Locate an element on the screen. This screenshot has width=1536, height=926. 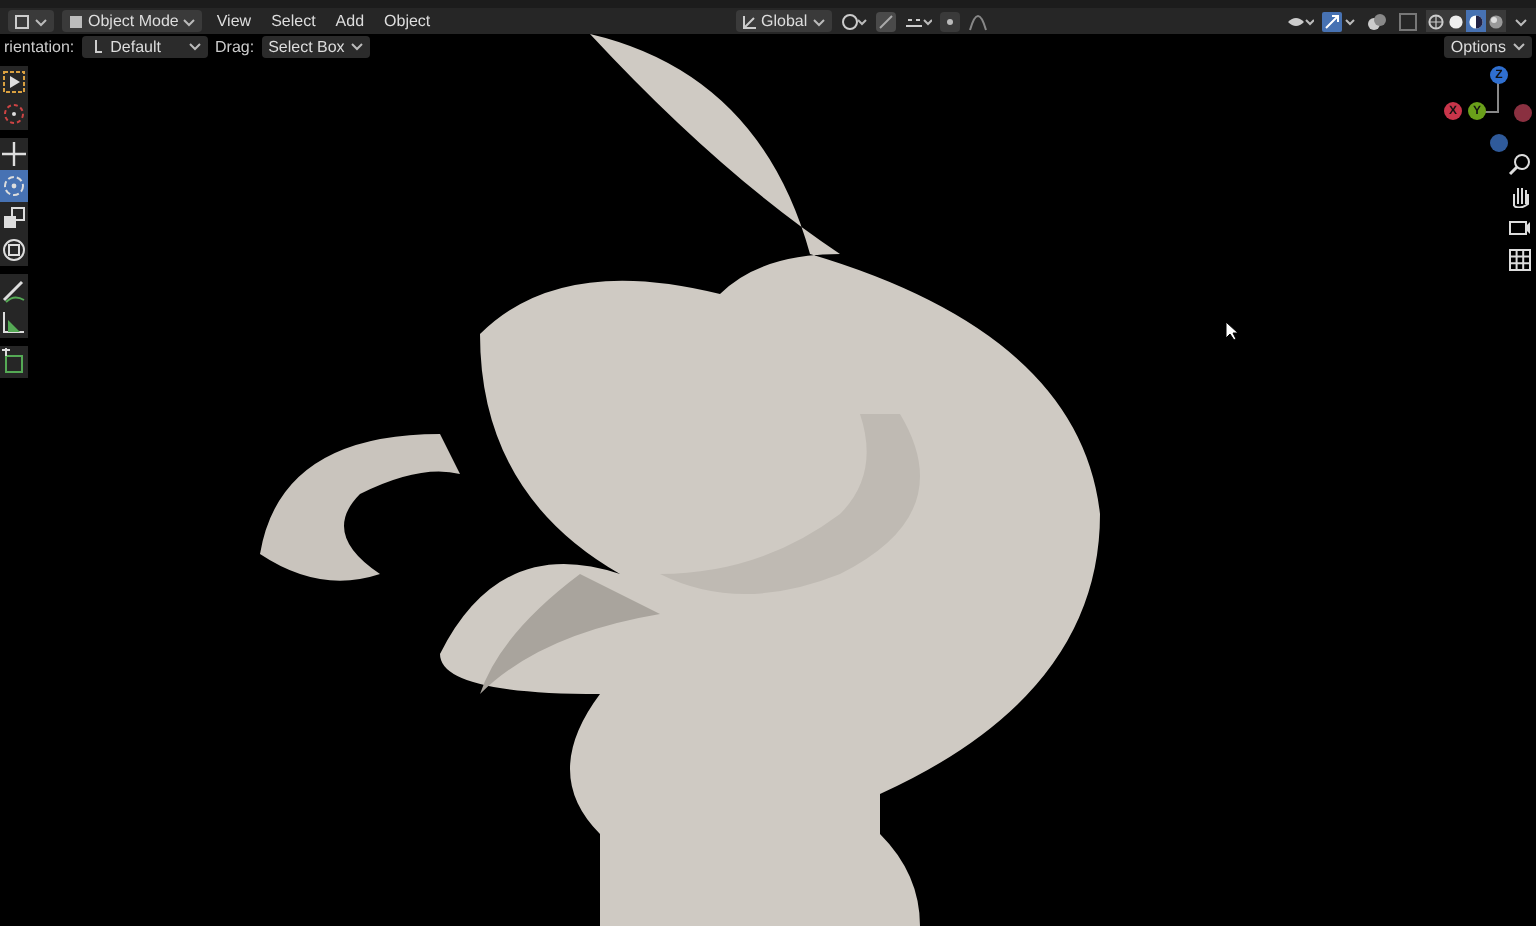
pivot-icon is located at coordinates (853, 21).